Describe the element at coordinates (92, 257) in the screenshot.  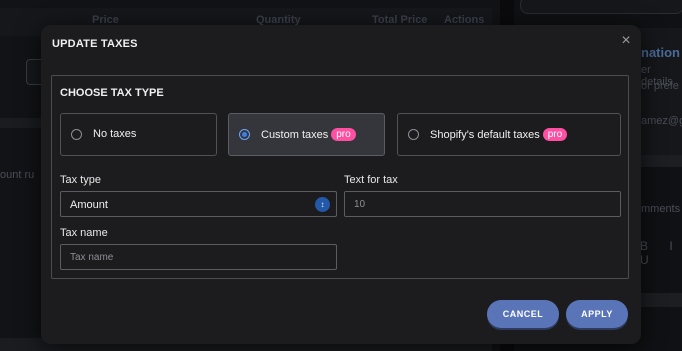
I see `tax-name-placeholder: Tax name` at that location.